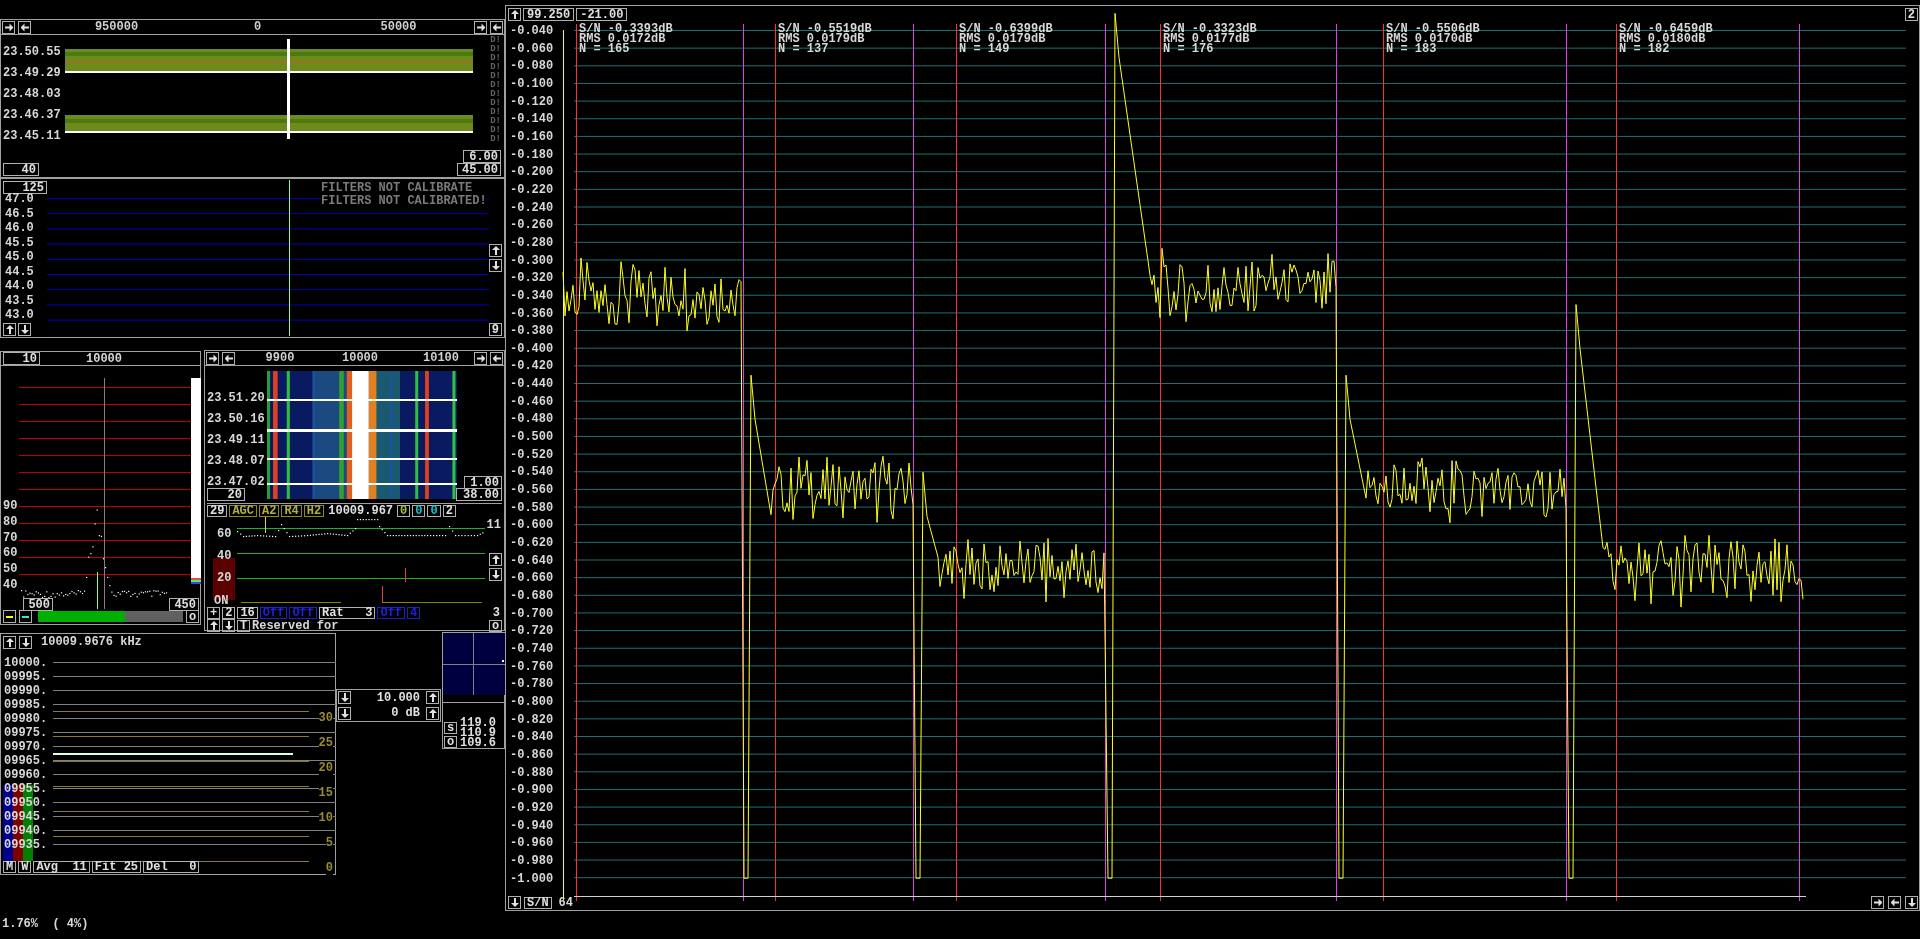 The height and width of the screenshot is (939, 1920). What do you see at coordinates (479, 169) in the screenshot?
I see `value-field: 45.00` at bounding box center [479, 169].